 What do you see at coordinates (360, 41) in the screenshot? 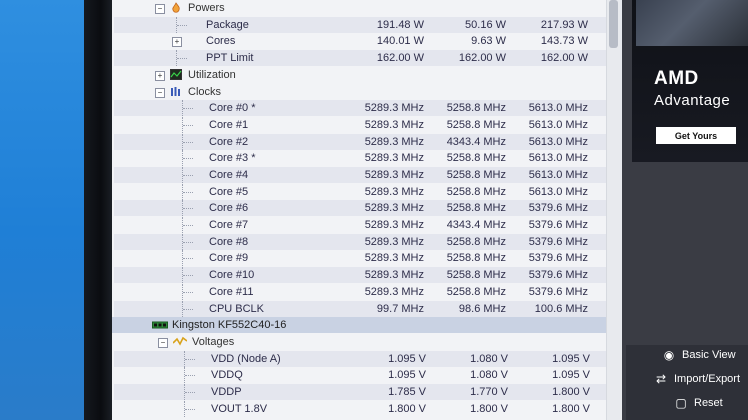
I see `power-row: + Cores 140.01 W 9.63 W 143.73 W` at bounding box center [360, 41].